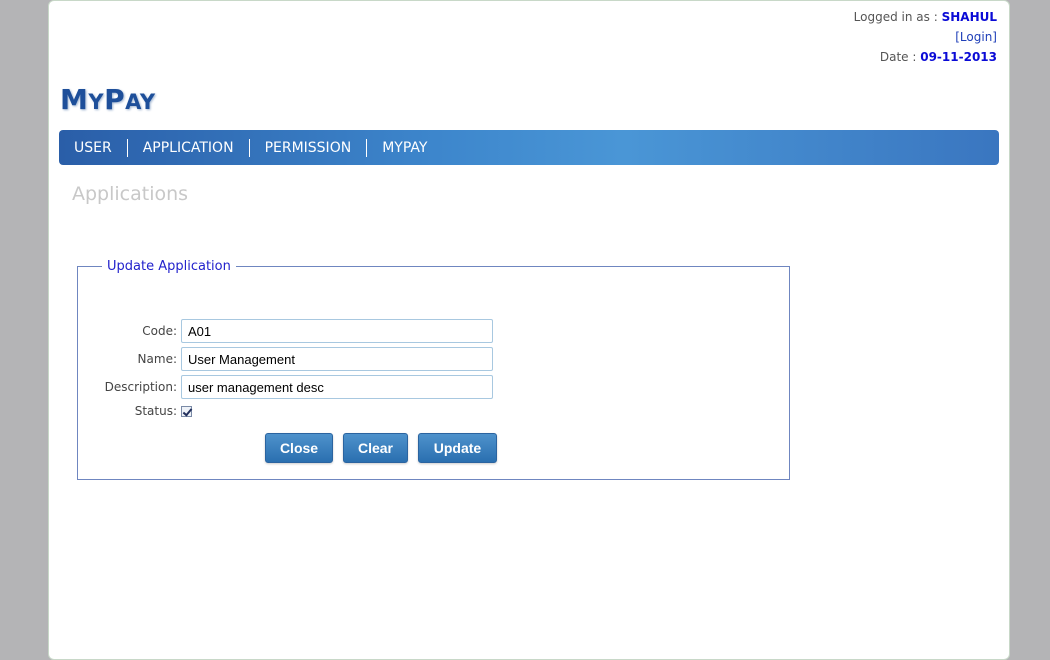 The image size is (1050, 660). Describe the element at coordinates (404, 148) in the screenshot. I see `nav-item-mypay: MYPAY` at that location.